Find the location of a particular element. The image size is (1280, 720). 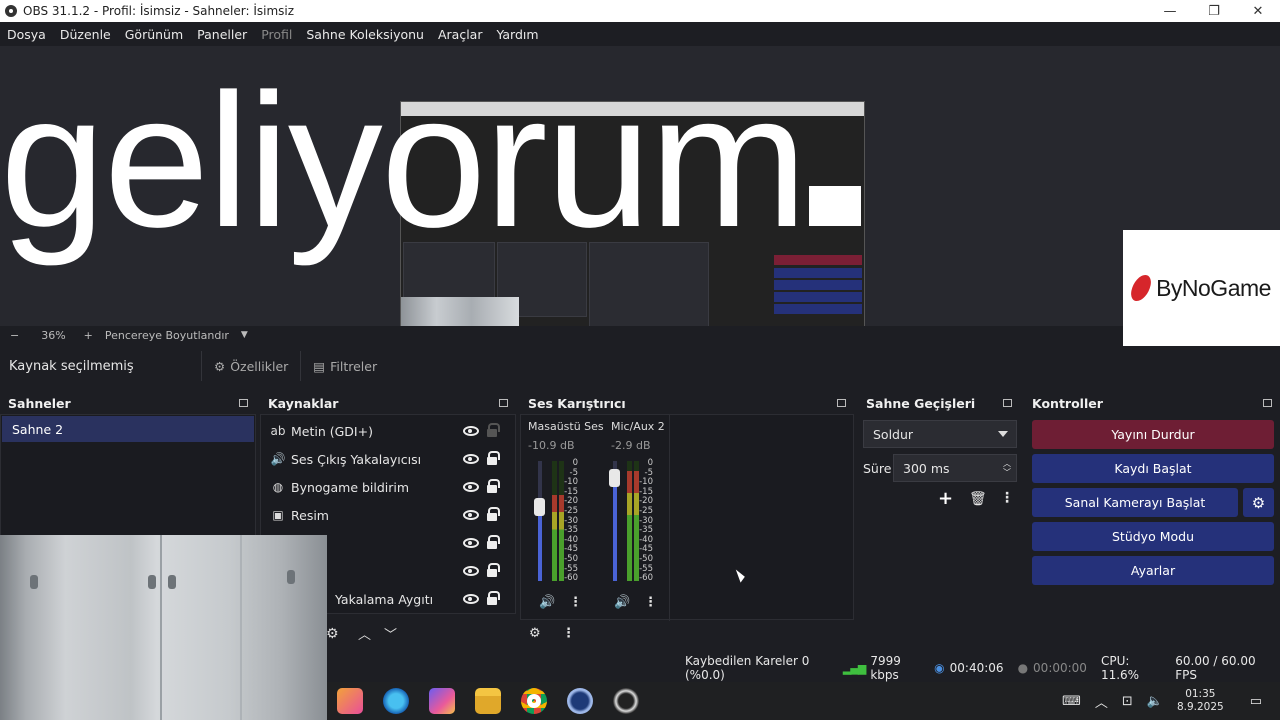

transitions-header: Sahne Geçişleri is located at coordinates (939, 403).